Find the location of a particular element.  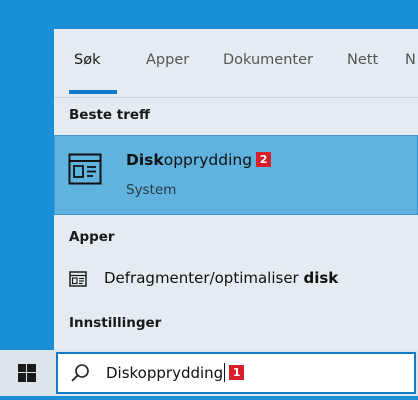

tabs-divider is located at coordinates (236, 97).